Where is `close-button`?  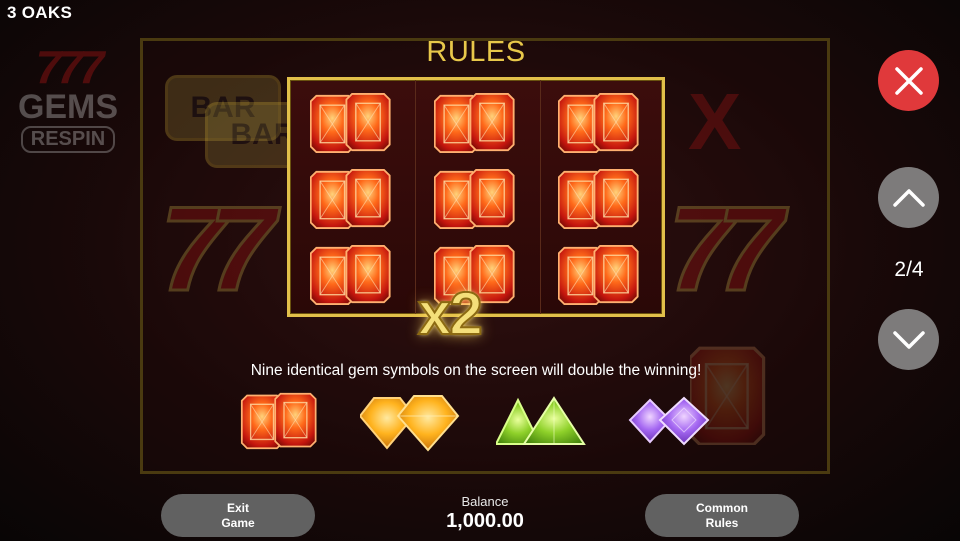
close-button is located at coordinates (908, 80).